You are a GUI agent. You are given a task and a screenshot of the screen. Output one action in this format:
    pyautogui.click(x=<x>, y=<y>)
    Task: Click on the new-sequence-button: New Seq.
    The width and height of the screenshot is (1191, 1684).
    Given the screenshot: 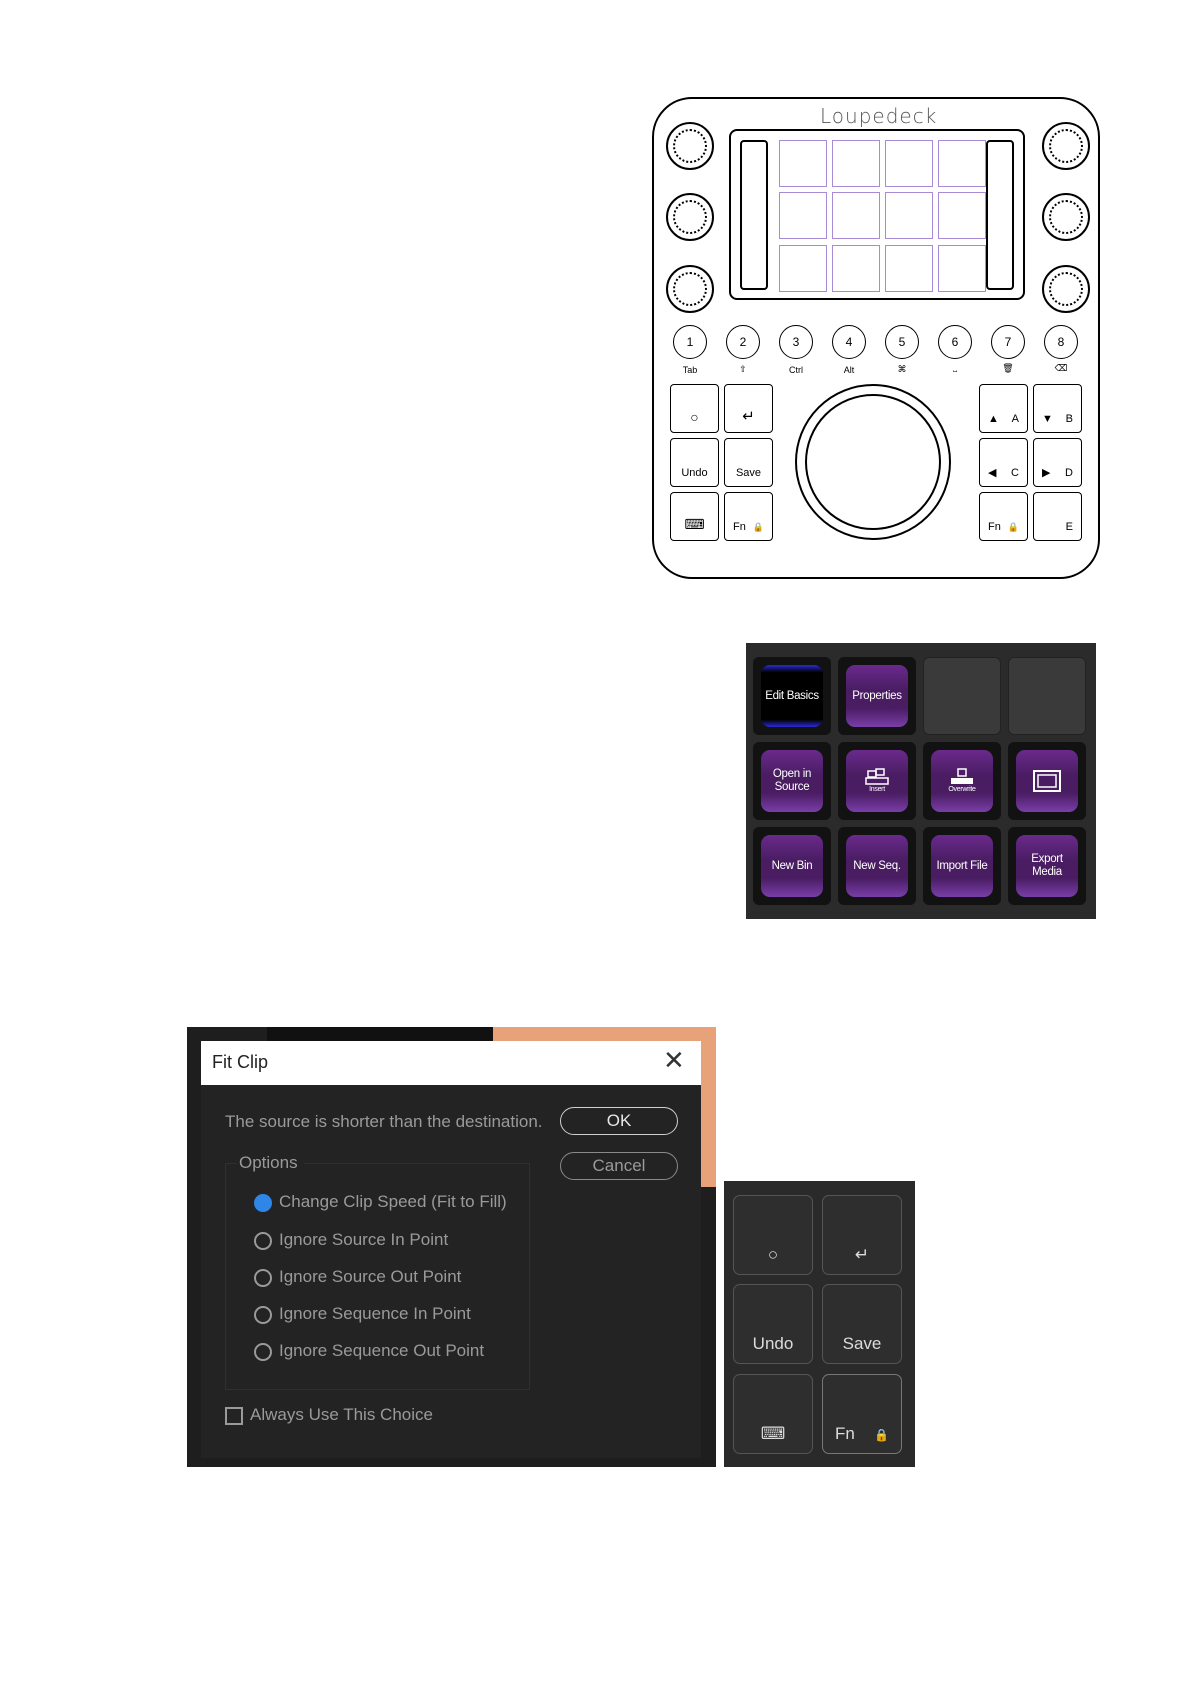 What is the action you would take?
    pyautogui.click(x=877, y=866)
    